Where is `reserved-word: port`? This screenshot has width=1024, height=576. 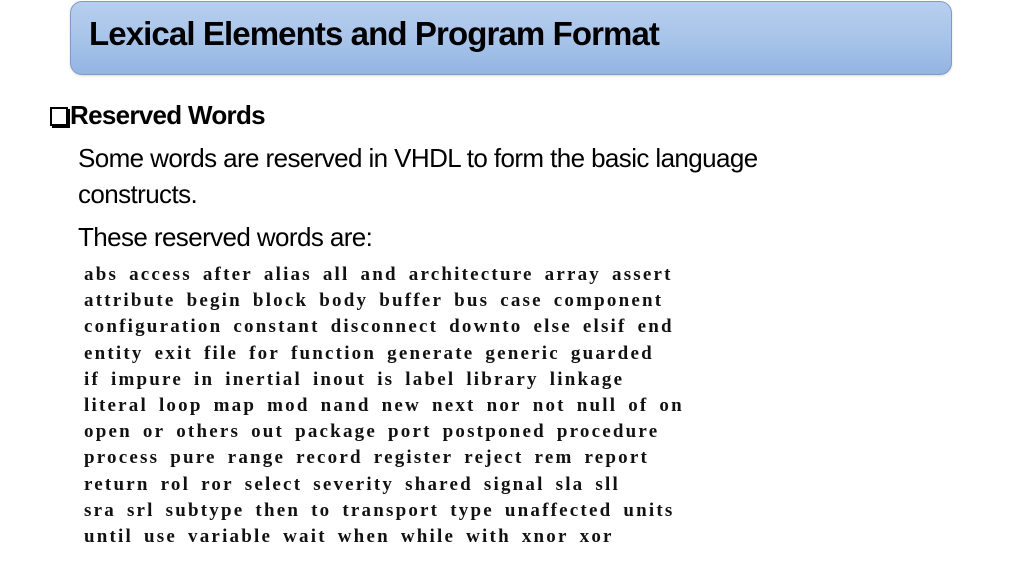 reserved-word: port is located at coordinates (409, 432).